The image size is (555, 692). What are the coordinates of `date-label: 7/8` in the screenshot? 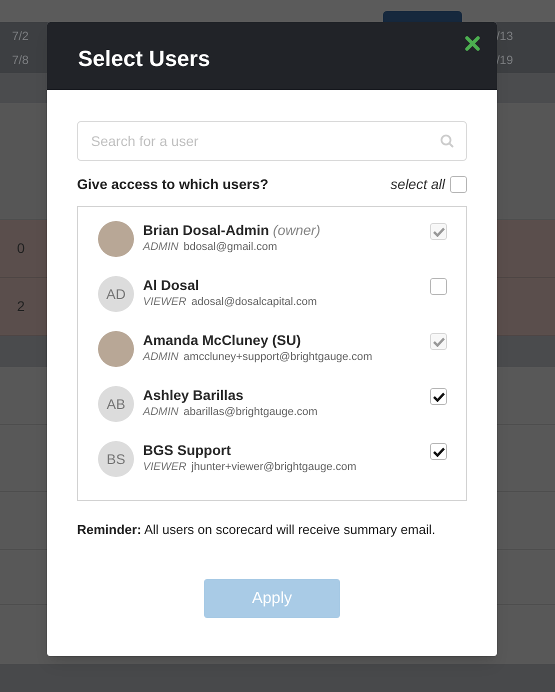 It's located at (20, 60).